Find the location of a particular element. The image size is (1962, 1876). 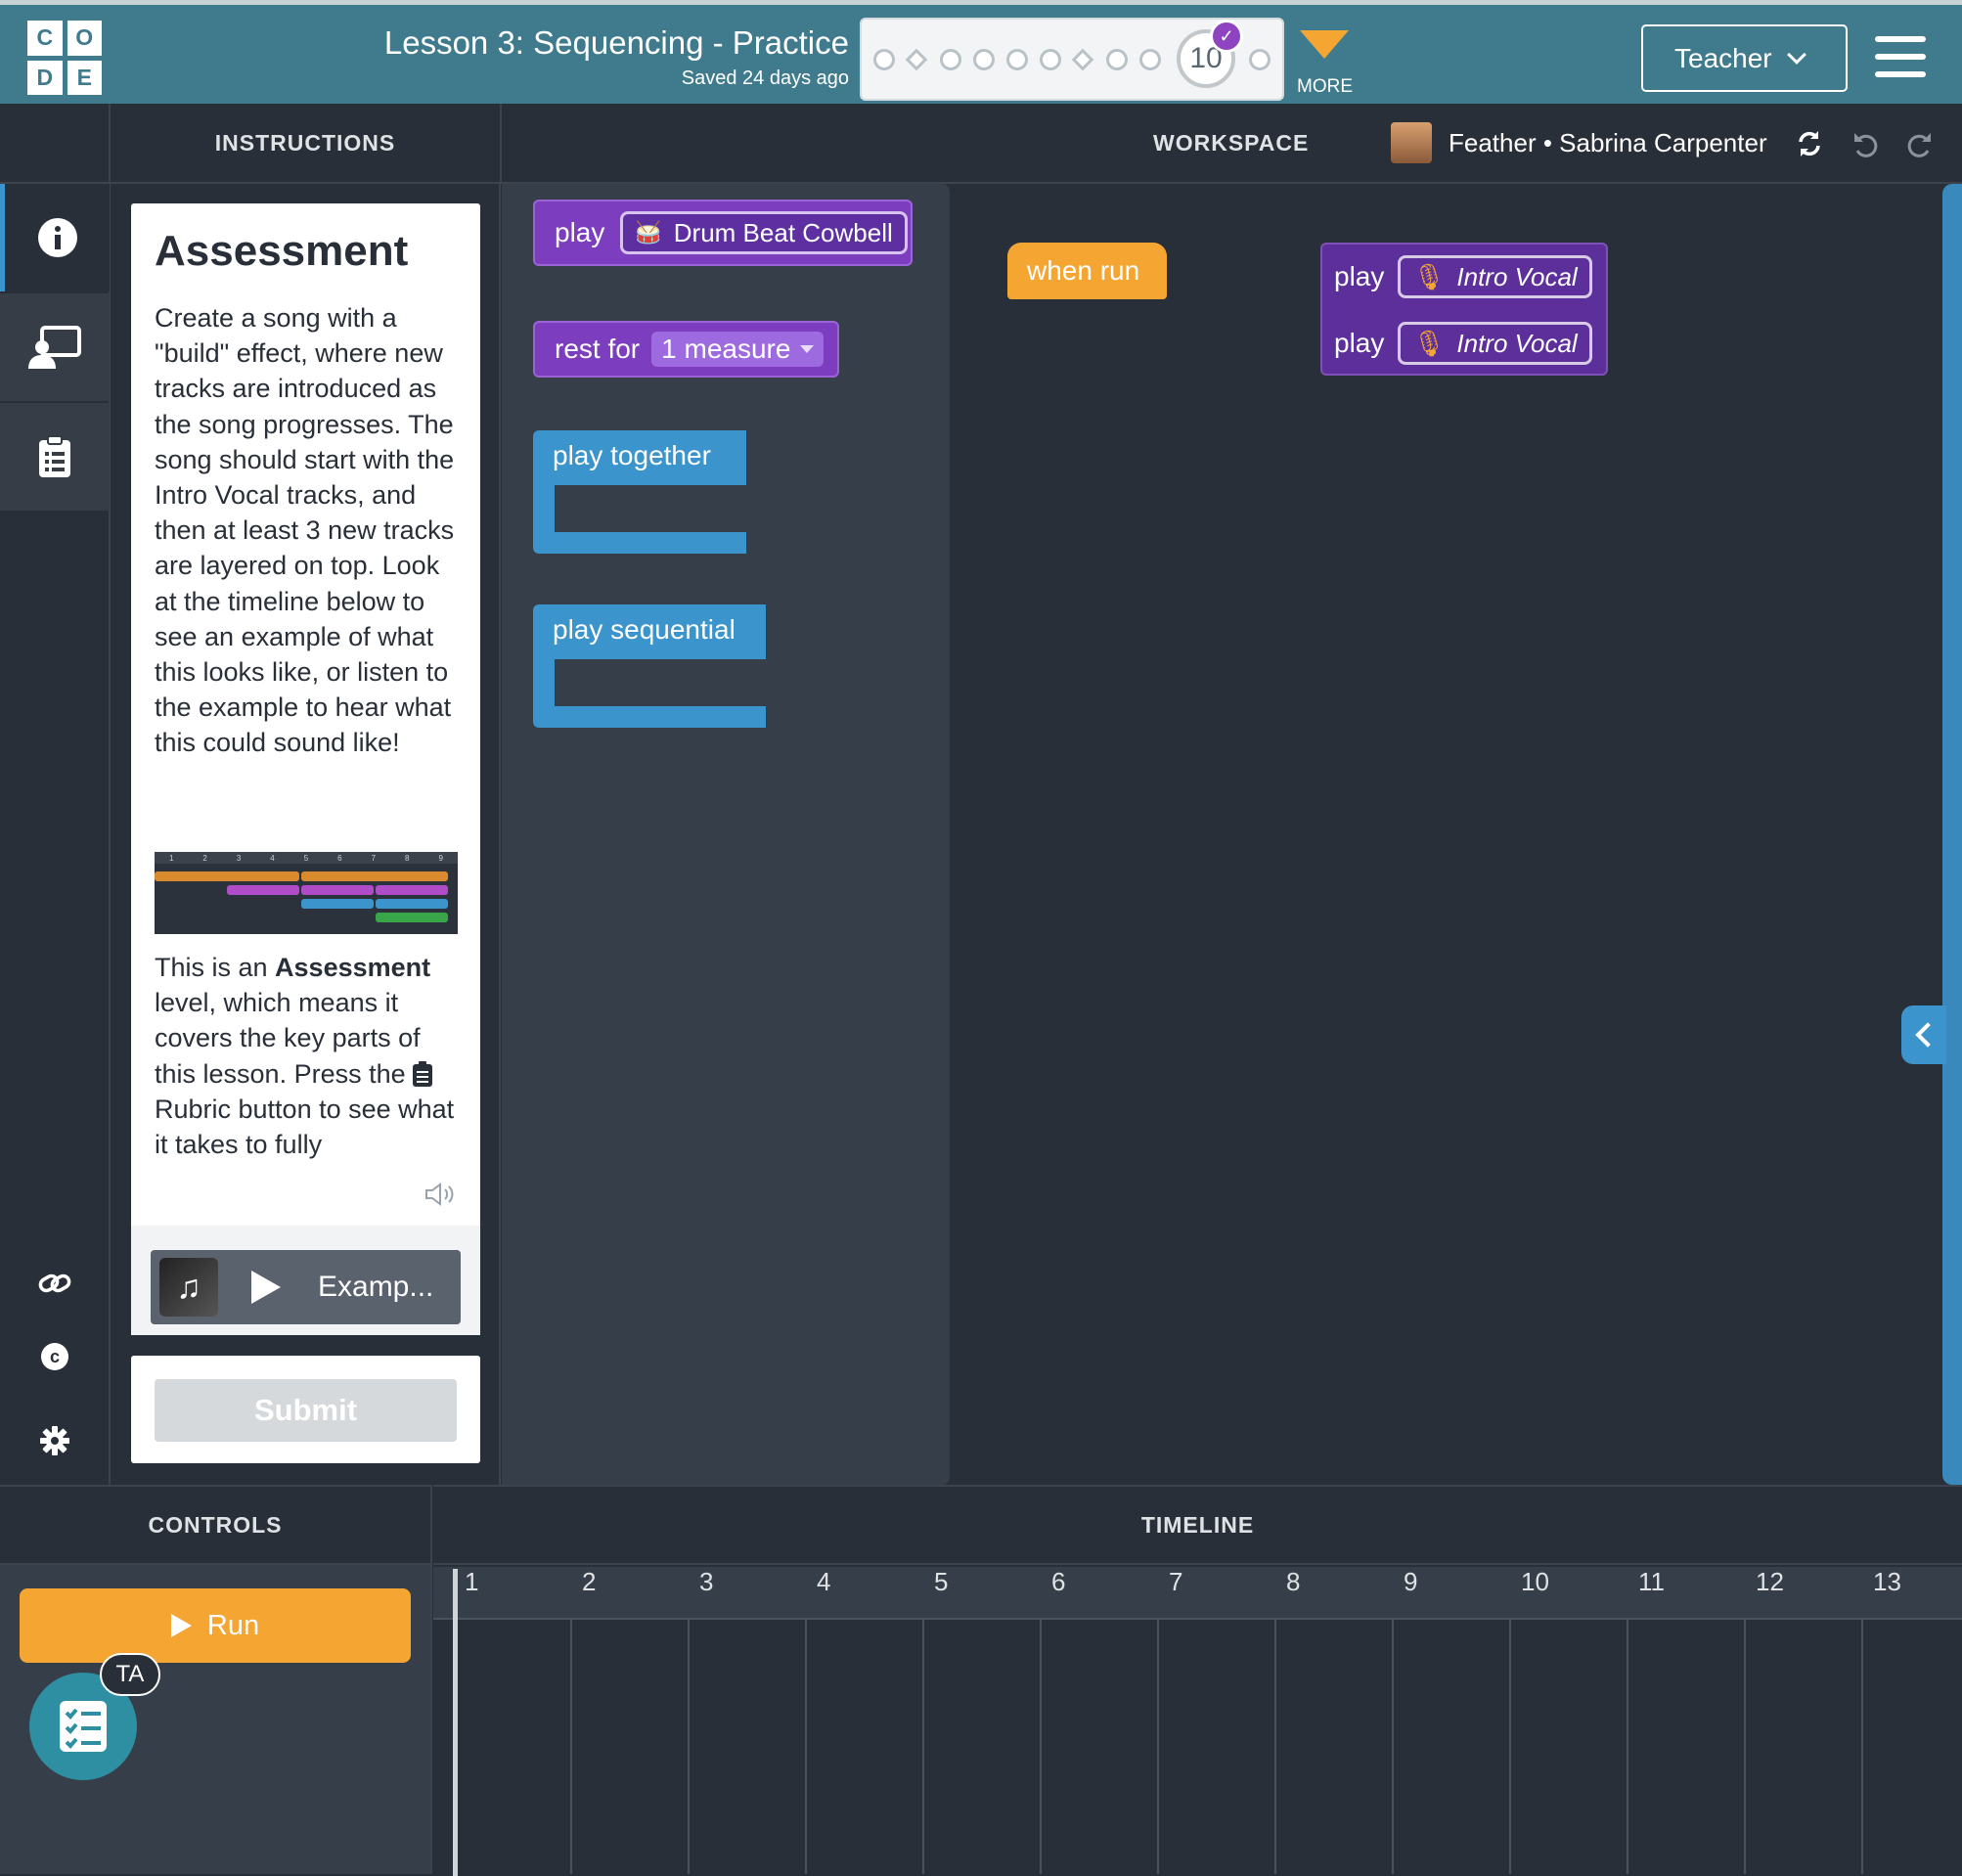

teacher-icon is located at coordinates (55, 347).